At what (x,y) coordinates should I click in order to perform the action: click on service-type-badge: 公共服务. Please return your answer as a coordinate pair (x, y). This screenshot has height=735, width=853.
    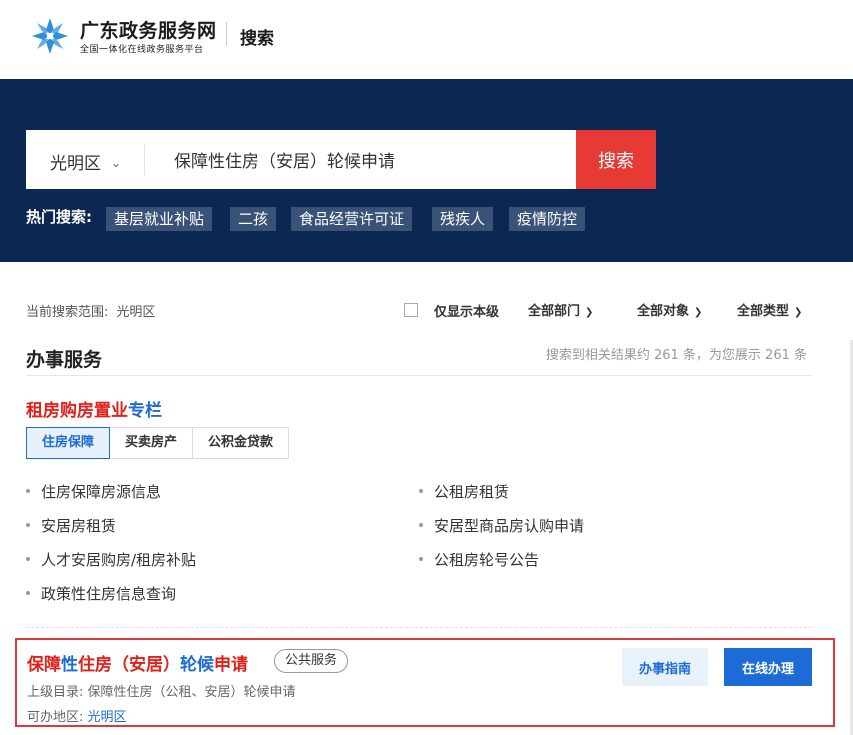
    Looking at the image, I should click on (311, 661).